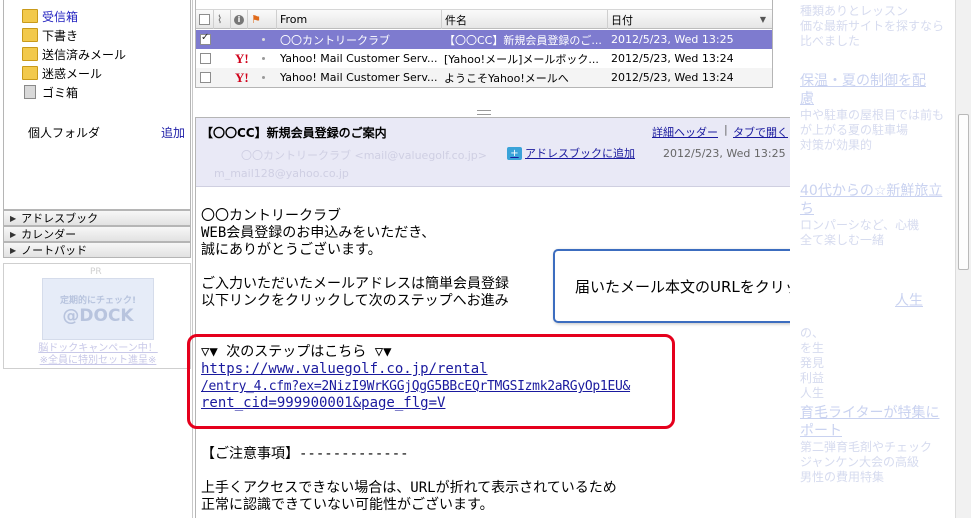 This screenshot has width=971, height=518. I want to click on mail-list-header: ⌇ i ⚑ From 件名 日付 ▼, so click(484, 19).